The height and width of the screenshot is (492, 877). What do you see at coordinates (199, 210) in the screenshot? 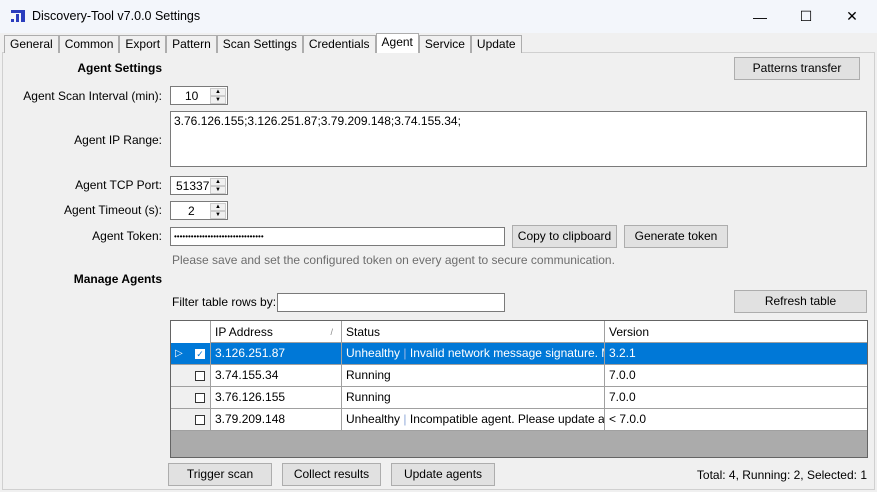
I see `timeout-stepper: 2 ▲ ▼` at bounding box center [199, 210].